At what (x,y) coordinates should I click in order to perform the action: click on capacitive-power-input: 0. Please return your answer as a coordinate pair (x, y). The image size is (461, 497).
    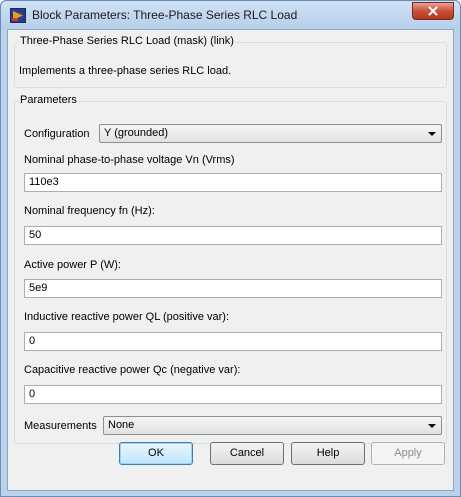
    Looking at the image, I should click on (233, 394).